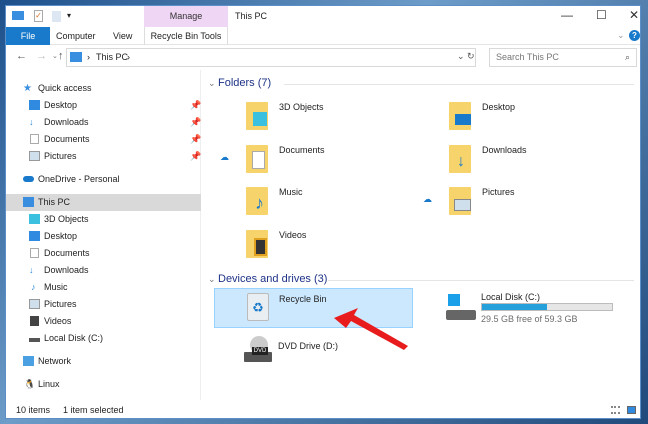 The width and height of the screenshot is (648, 424). I want to click on disk-usage-bar, so click(547, 307).